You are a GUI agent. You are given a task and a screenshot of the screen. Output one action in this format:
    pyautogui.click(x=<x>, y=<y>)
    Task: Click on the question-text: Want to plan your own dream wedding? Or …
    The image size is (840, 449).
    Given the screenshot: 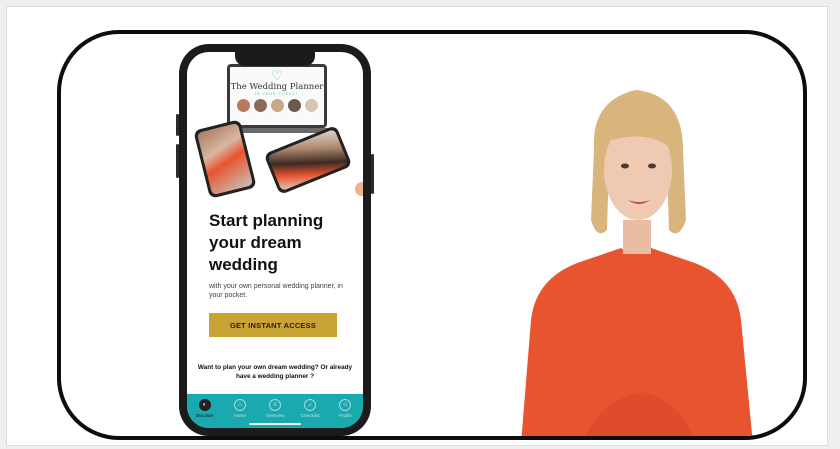 What is the action you would take?
    pyautogui.click(x=275, y=372)
    